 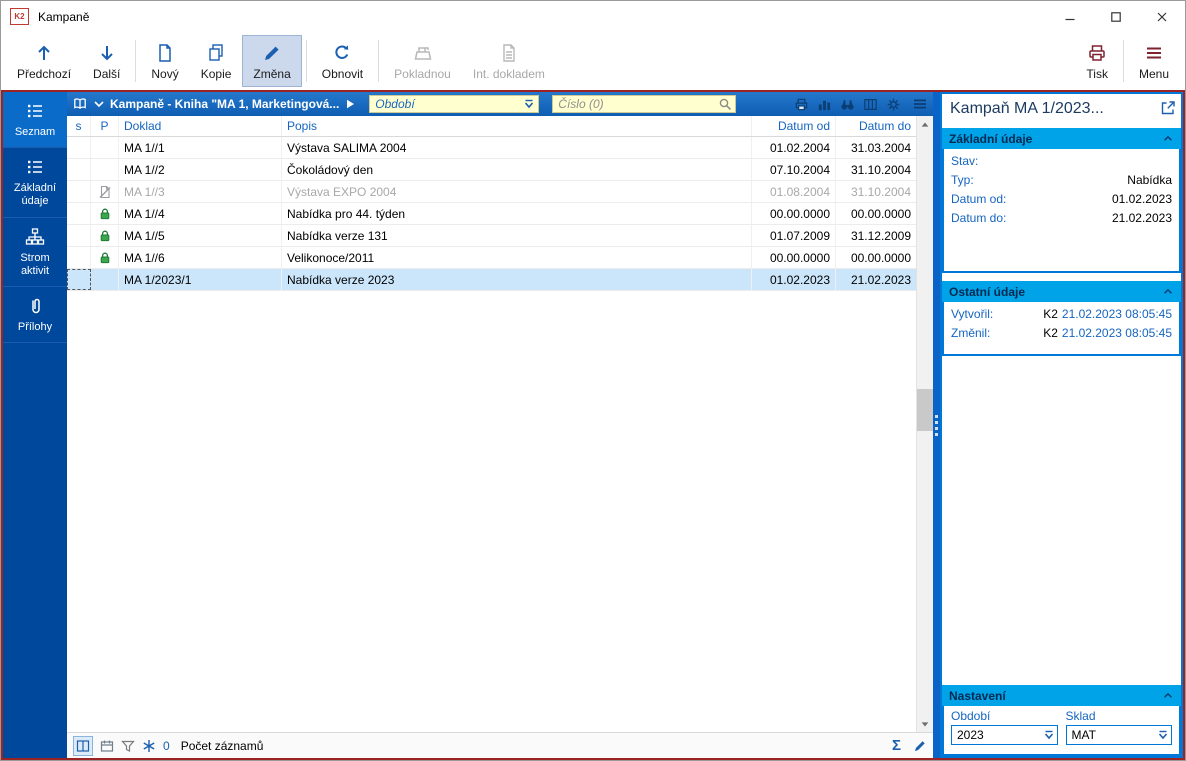 I want to click on play-icon, so click(x=350, y=104).